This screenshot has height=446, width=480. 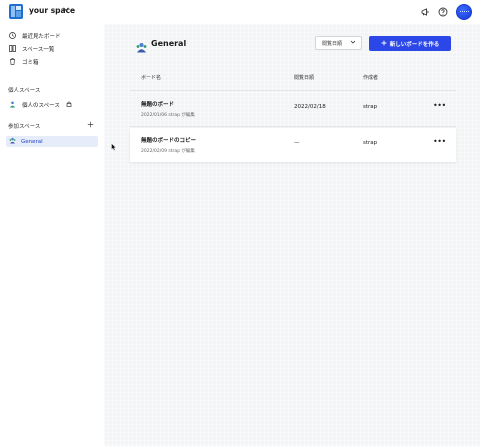 I want to click on personal-section-title: 個人スペース, so click(x=24, y=91).